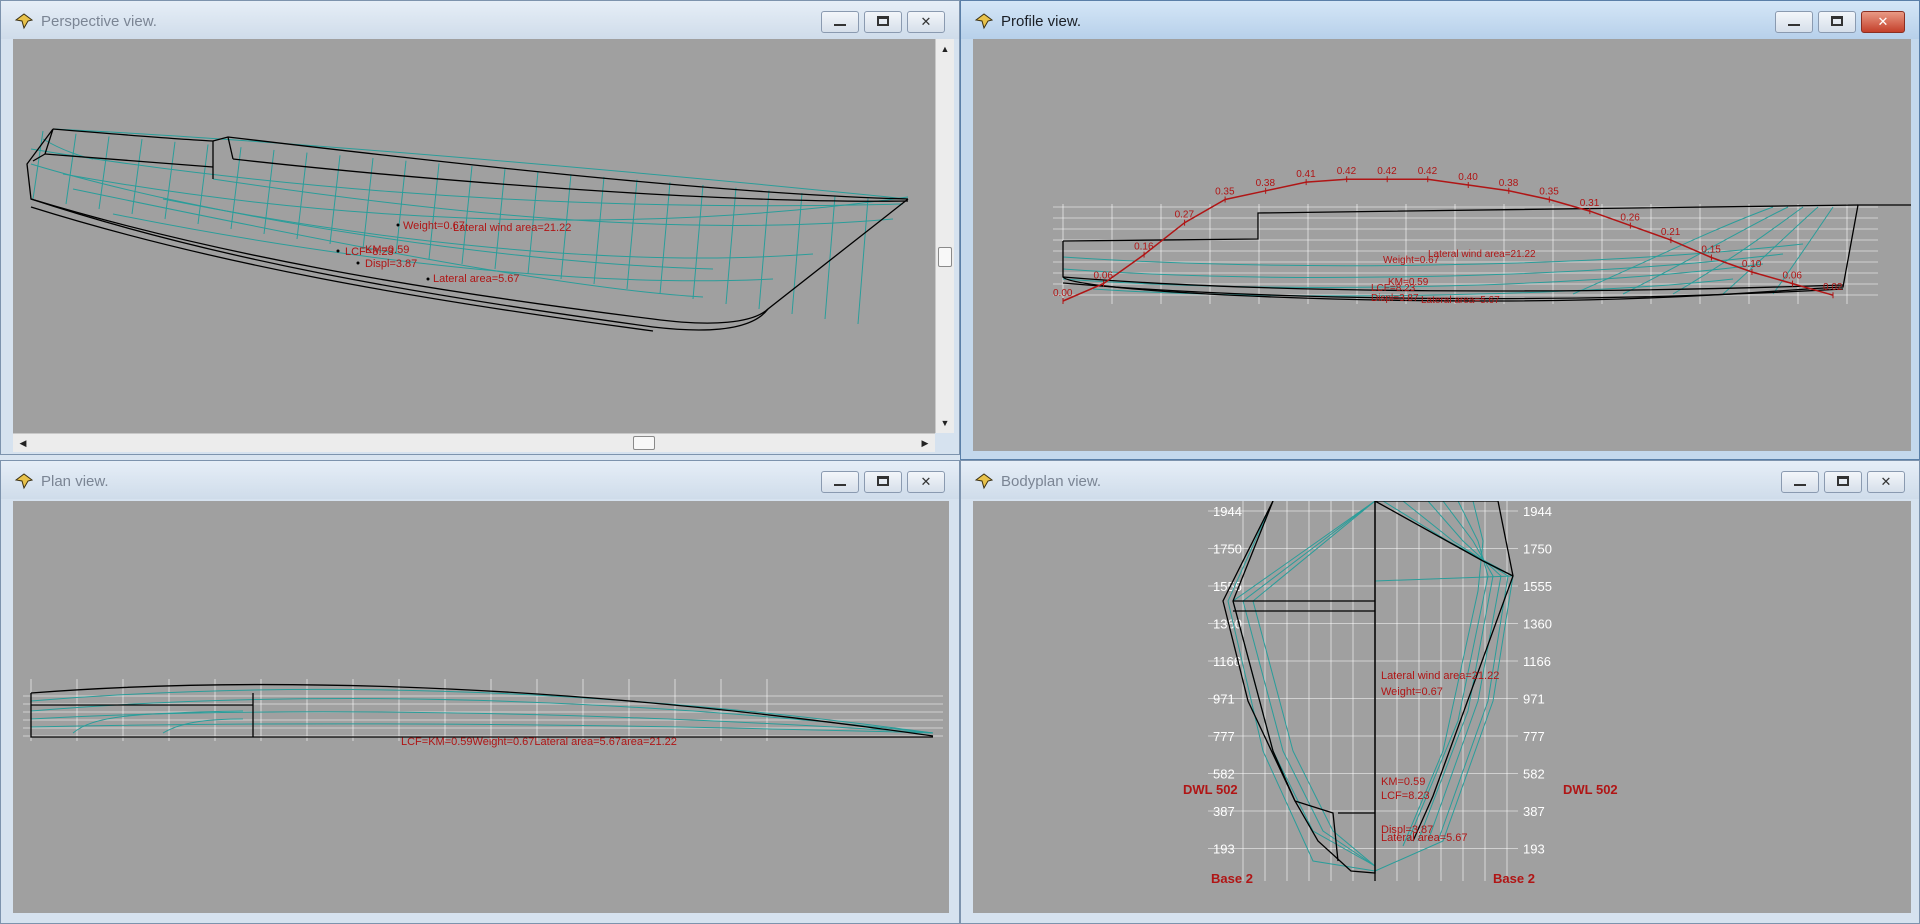 This screenshot has height=924, width=1920. Describe the element at coordinates (1534, 849) in the screenshot. I see `waterline-label-right: 193` at that location.